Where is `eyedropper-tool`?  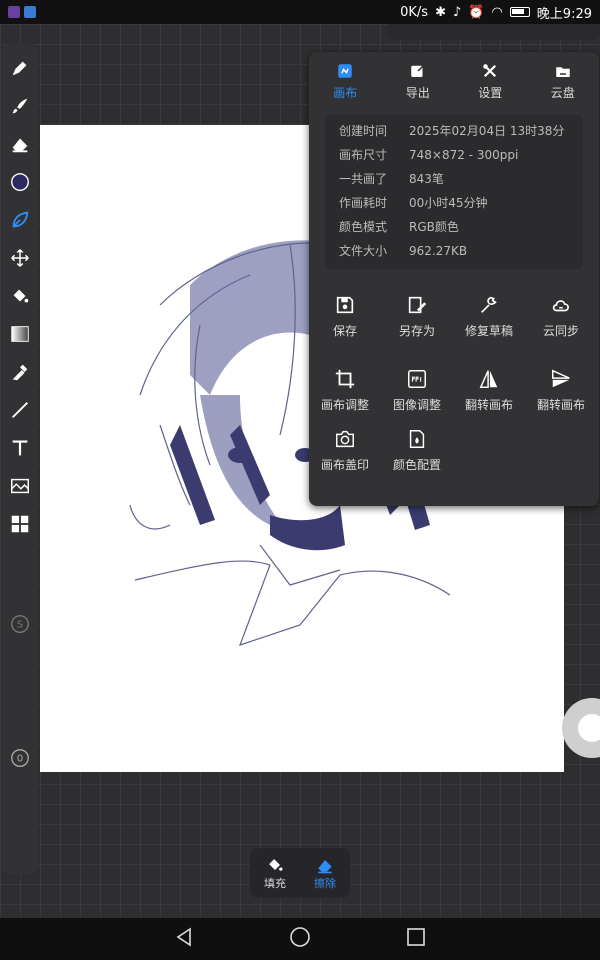
eyedropper-tool is located at coordinates (20, 372).